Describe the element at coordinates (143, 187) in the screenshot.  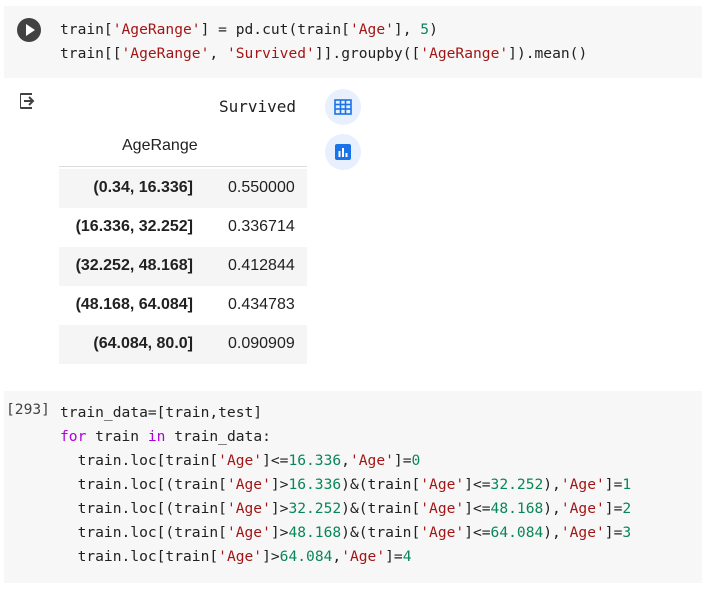
I see `row-index: (0.34, 16.336]` at that location.